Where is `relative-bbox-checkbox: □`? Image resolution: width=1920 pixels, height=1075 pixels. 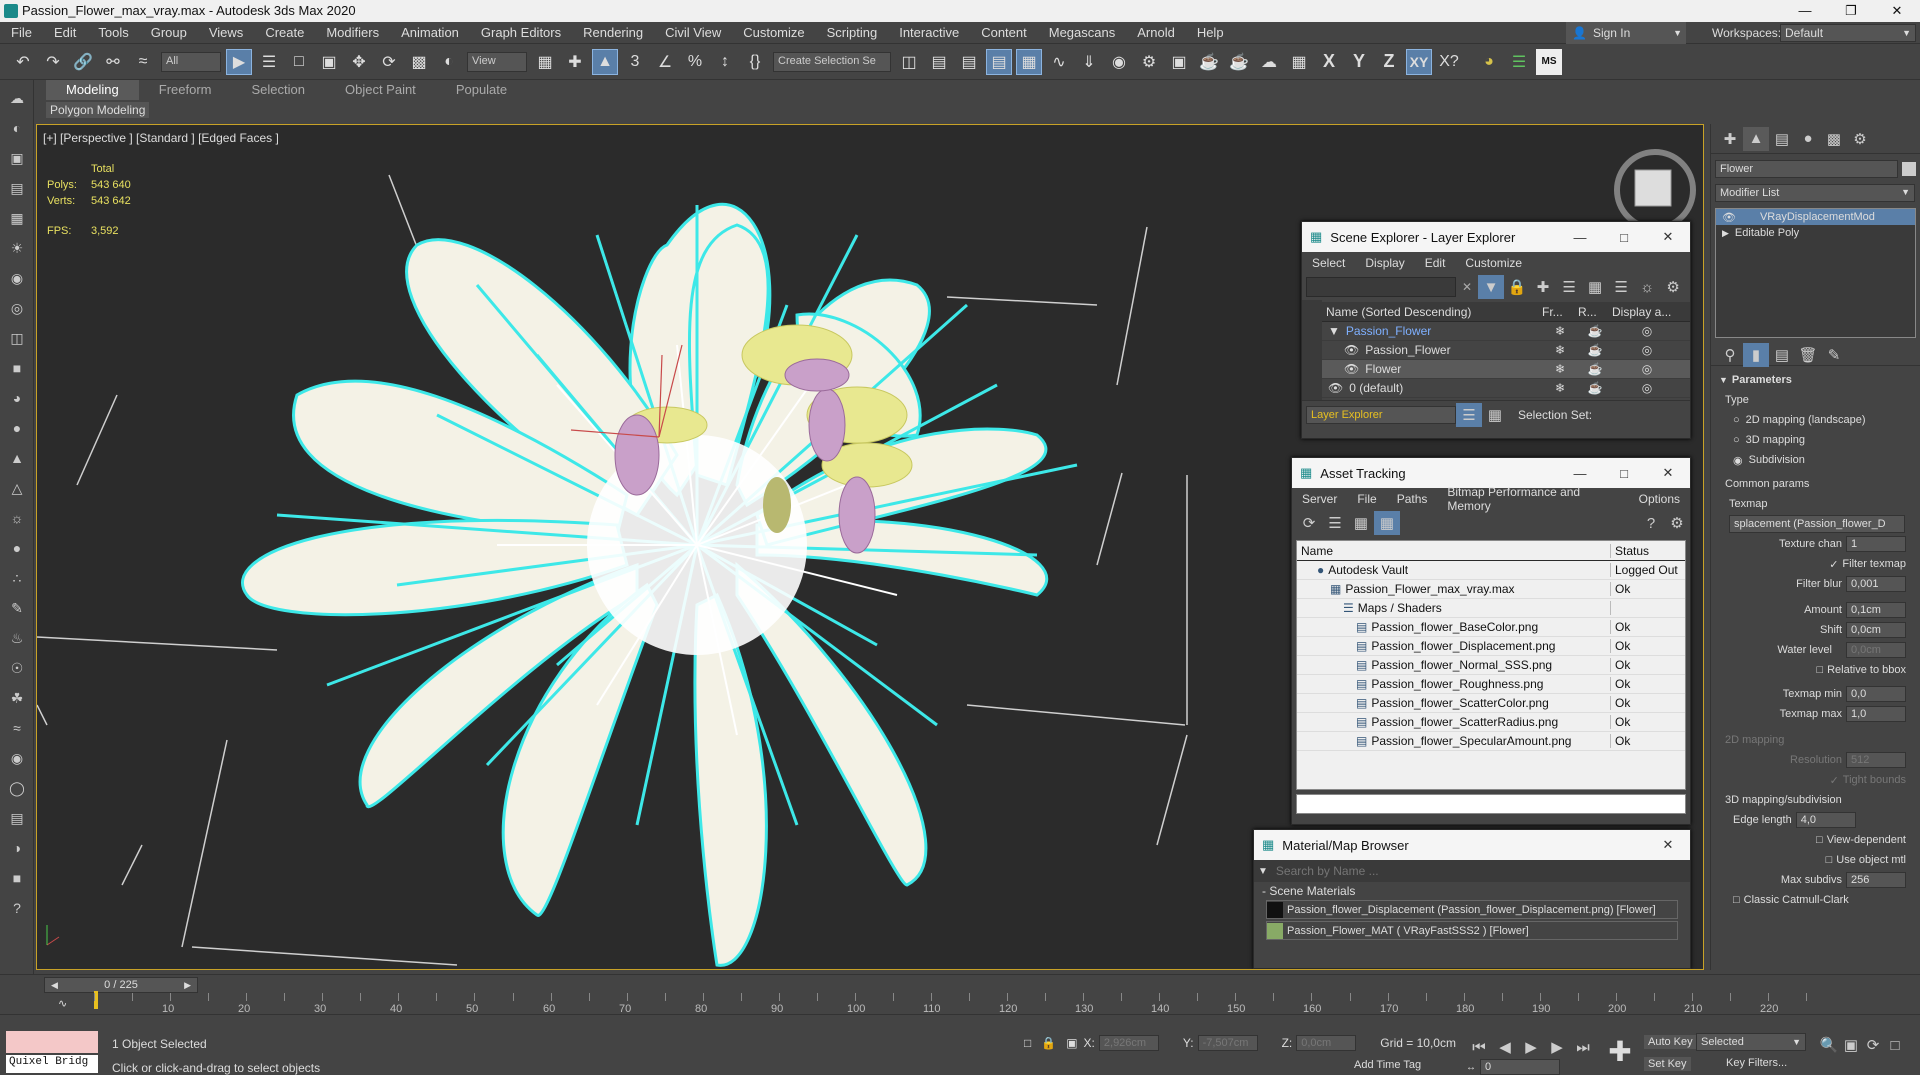 relative-bbox-checkbox: □ is located at coordinates (1819, 670).